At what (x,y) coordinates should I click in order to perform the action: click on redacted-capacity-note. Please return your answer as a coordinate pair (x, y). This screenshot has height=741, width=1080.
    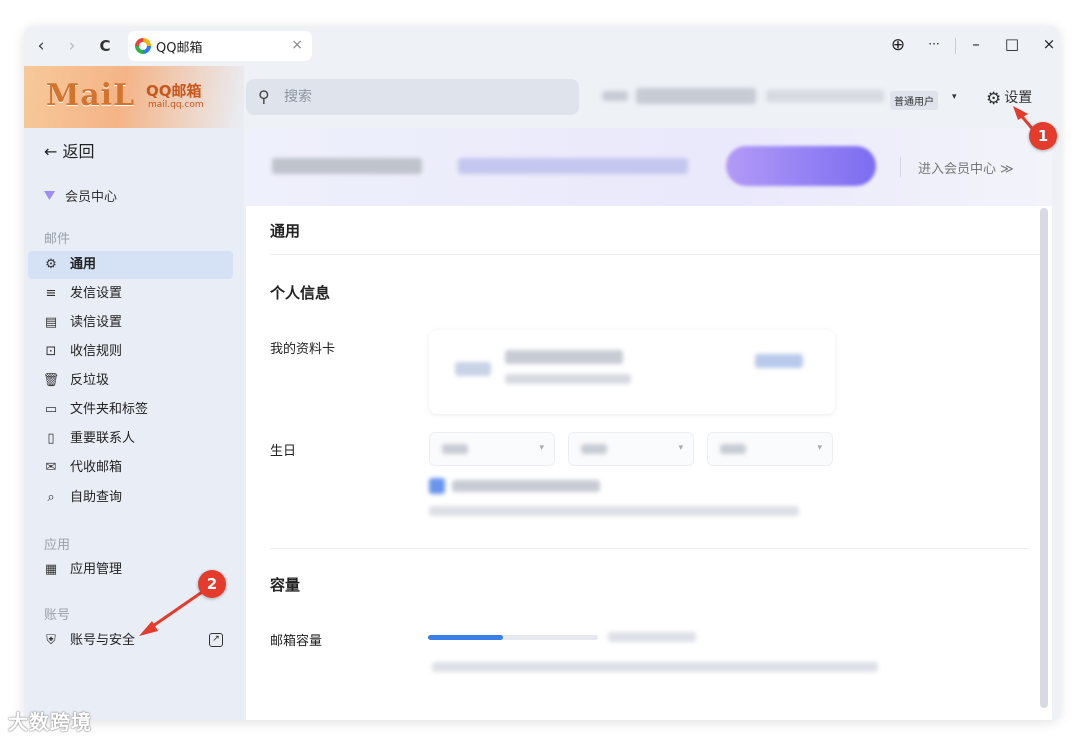
    Looking at the image, I should click on (655, 667).